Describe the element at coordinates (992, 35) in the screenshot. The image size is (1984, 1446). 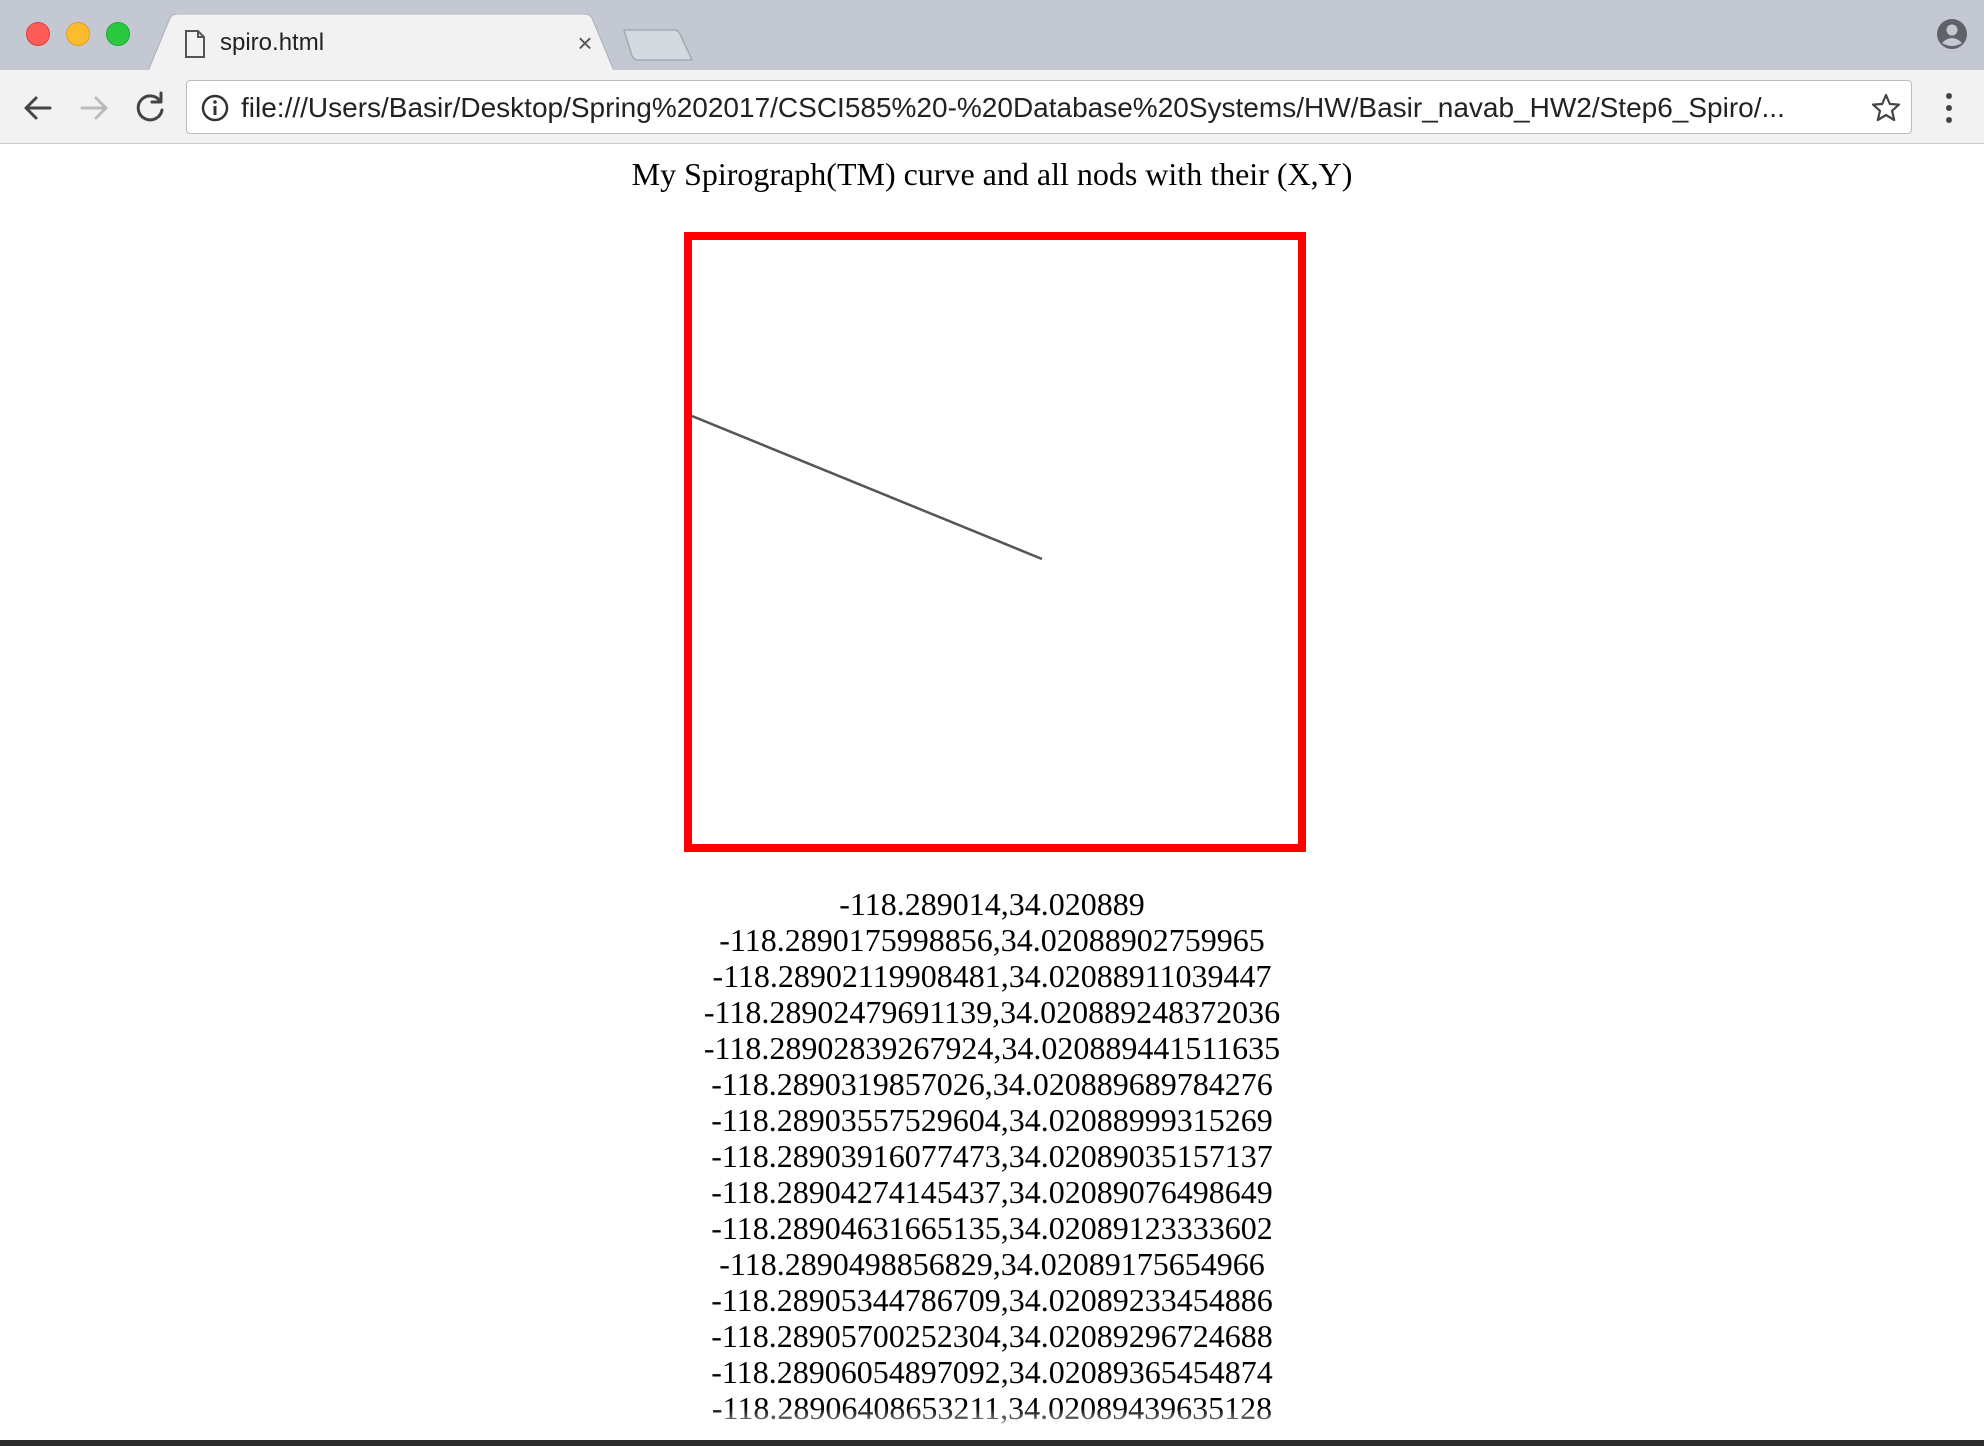
I see `tab-strip: spiro.html ×` at that location.